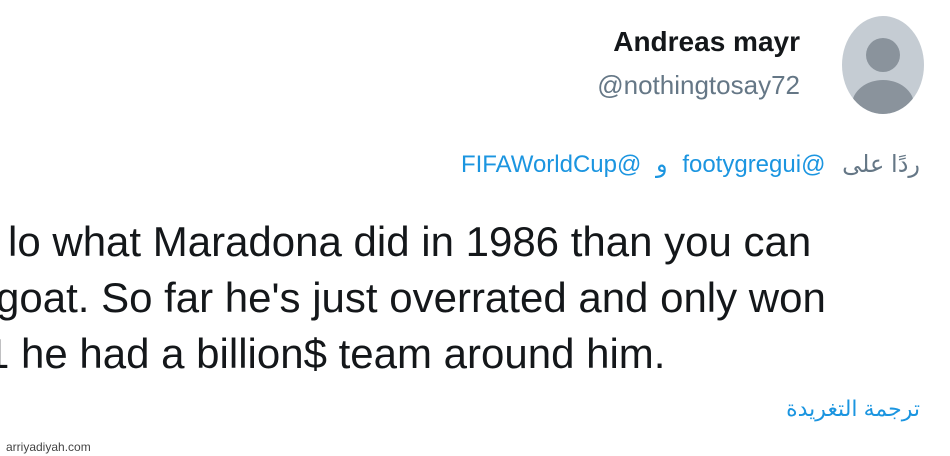 The width and height of the screenshot is (950, 456). I want to click on mention-link-footygregui: @footygregui, so click(753, 164).